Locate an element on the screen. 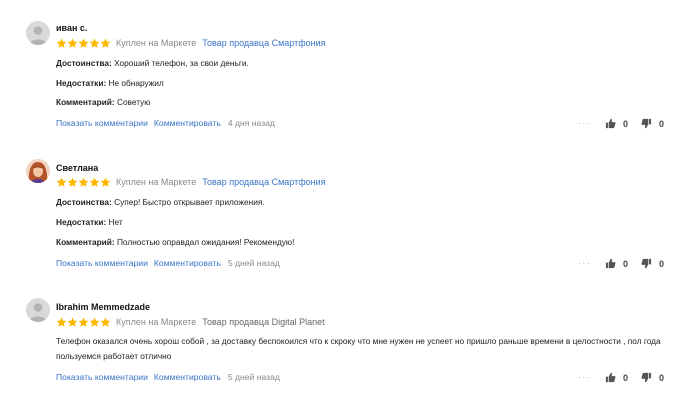 The height and width of the screenshot is (402, 680). pros-text: Супер! Быстро открывает приложения. is located at coordinates (189, 202).